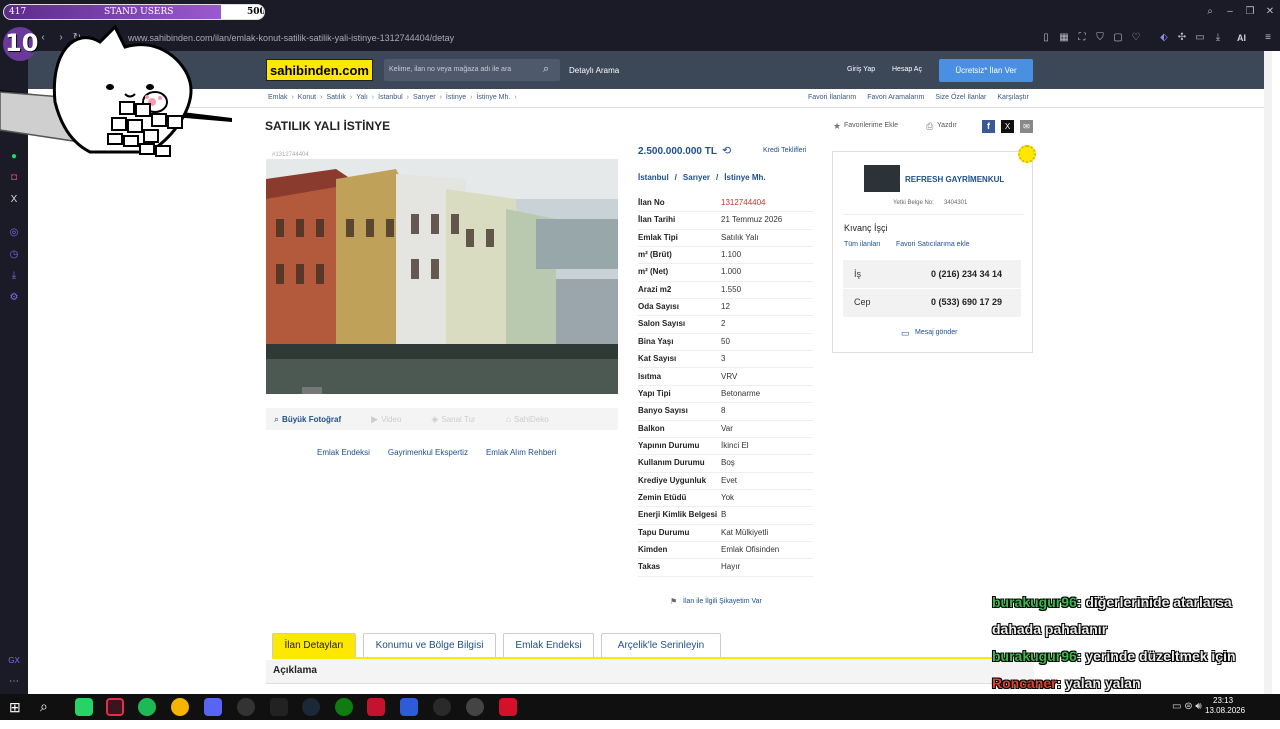  Describe the element at coordinates (936, 332) in the screenshot. I see `send-message-link: Mesaj gönder` at that location.